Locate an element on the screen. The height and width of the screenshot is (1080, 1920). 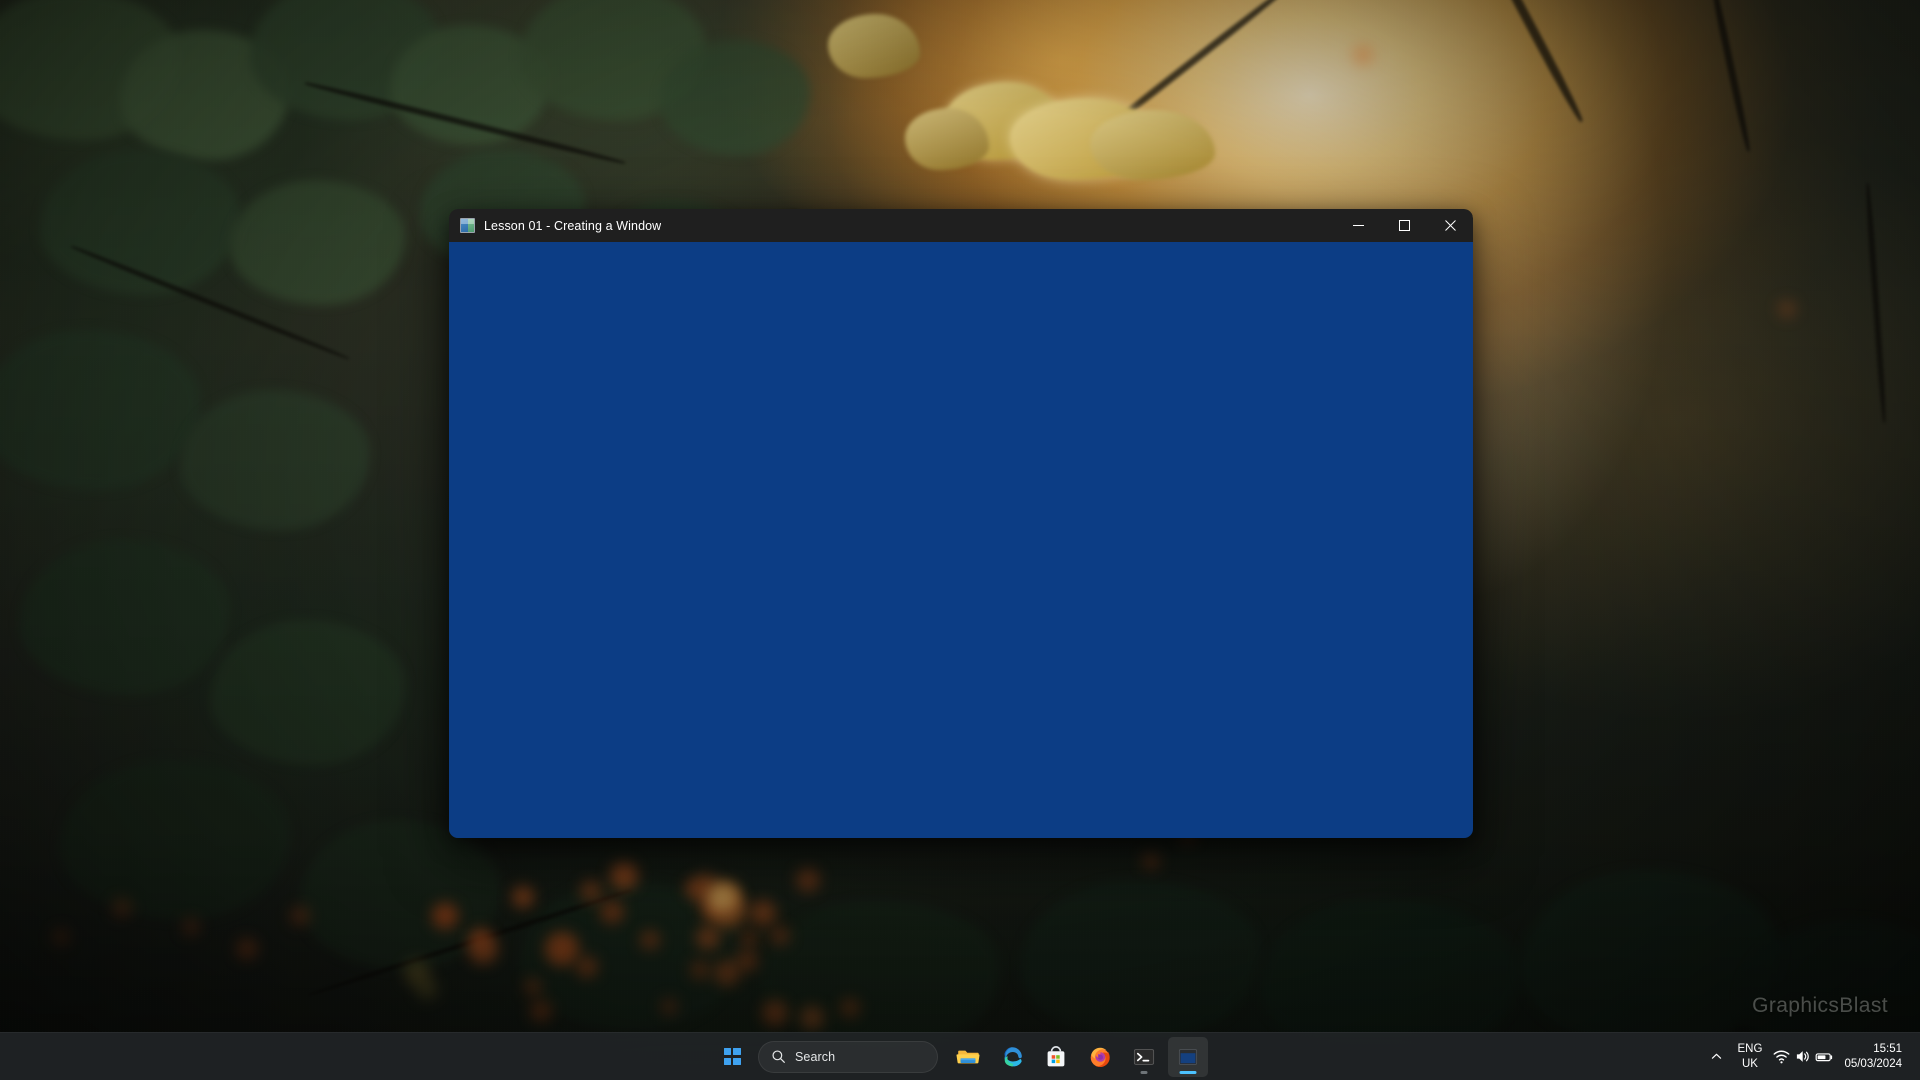
tray-overflow-button is located at coordinates (1716, 1057).